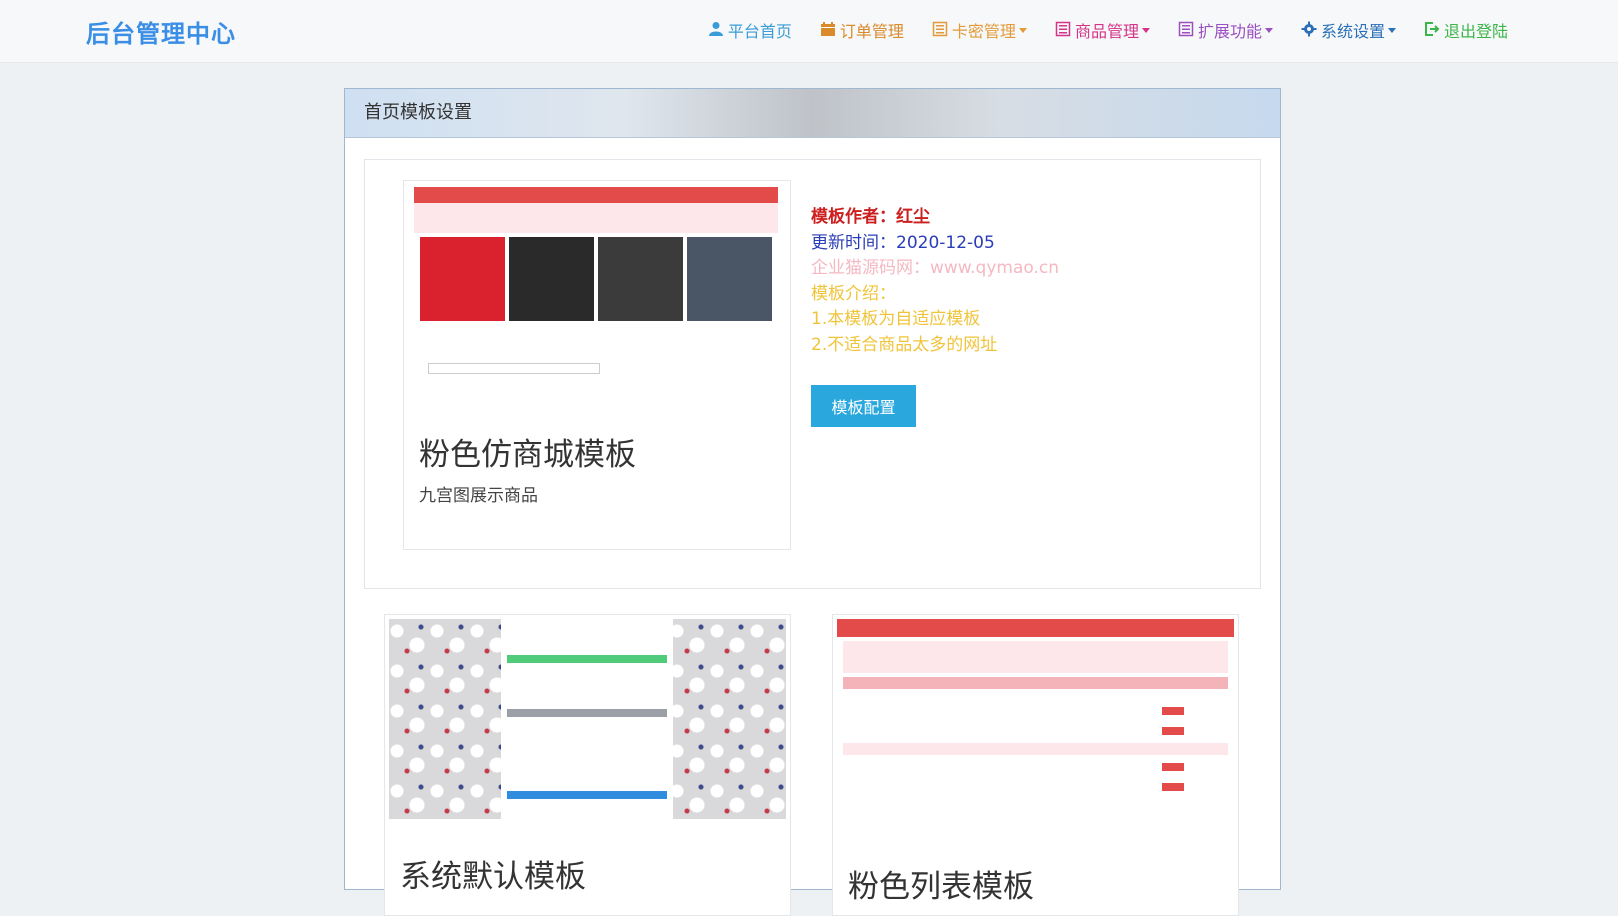  What do you see at coordinates (945, 242) in the screenshot?
I see `updated-value: 2020-12-05` at bounding box center [945, 242].